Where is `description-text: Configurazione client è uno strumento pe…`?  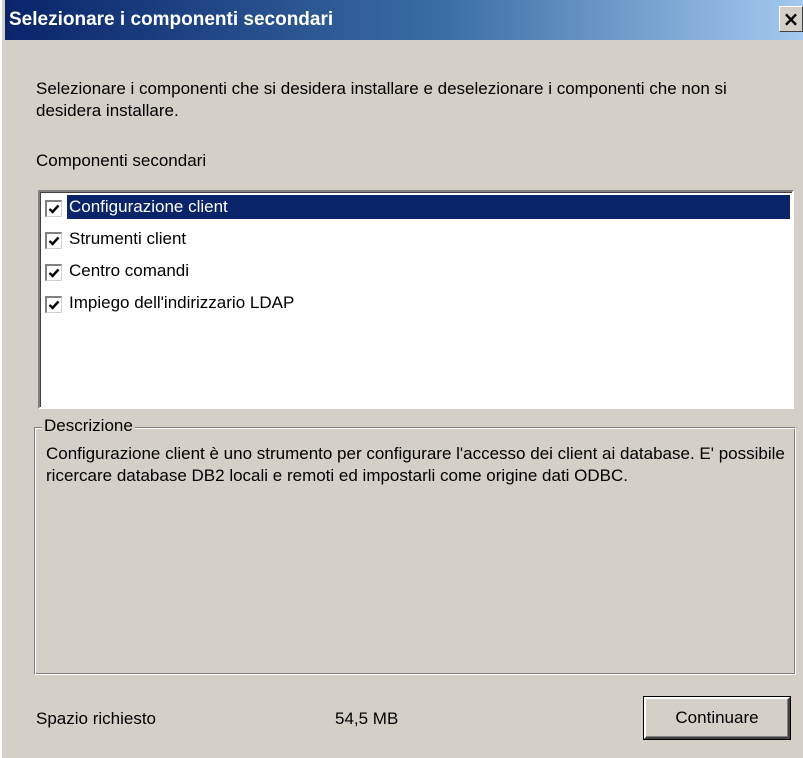 description-text: Configurazione client è uno strumento pe… is located at coordinates (415, 464).